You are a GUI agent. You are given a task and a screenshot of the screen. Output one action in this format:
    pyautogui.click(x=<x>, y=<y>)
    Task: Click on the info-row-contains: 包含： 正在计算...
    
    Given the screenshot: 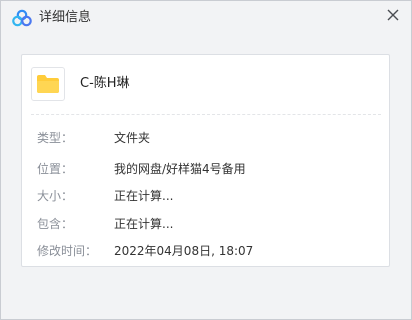 What is the action you would take?
    pyautogui.click(x=205, y=224)
    